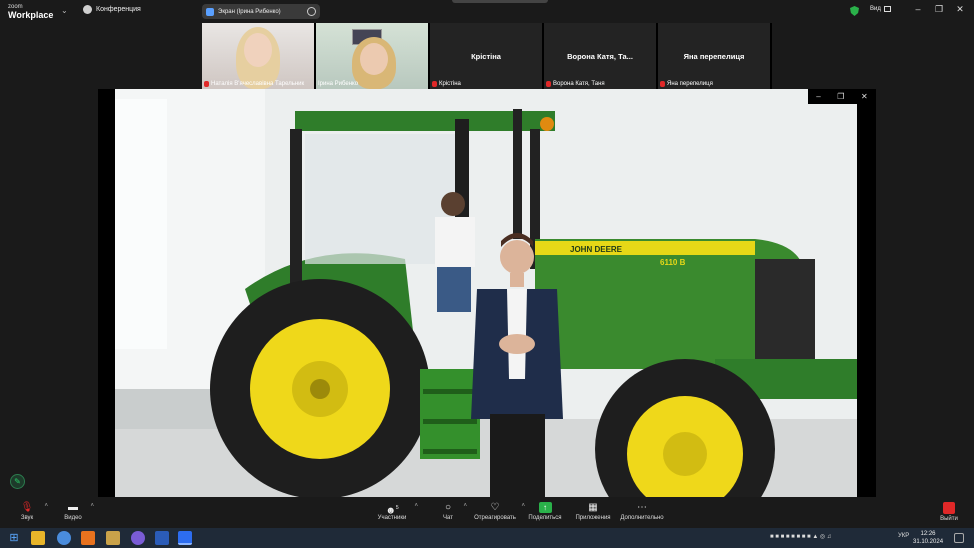 The height and width of the screenshot is (548, 974). Describe the element at coordinates (87, 9) in the screenshot. I see `meeting-icon` at that location.